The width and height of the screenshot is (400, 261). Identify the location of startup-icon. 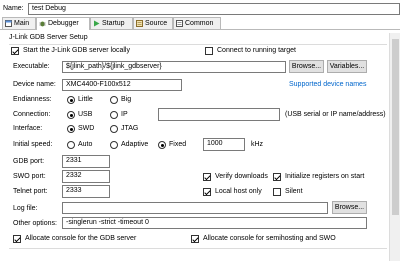
(97, 23).